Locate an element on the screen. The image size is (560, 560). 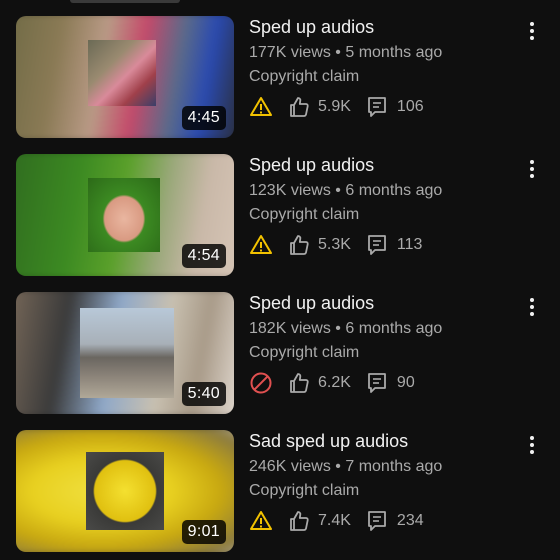
video-duration: 4:54 is located at coordinates (203, 256).